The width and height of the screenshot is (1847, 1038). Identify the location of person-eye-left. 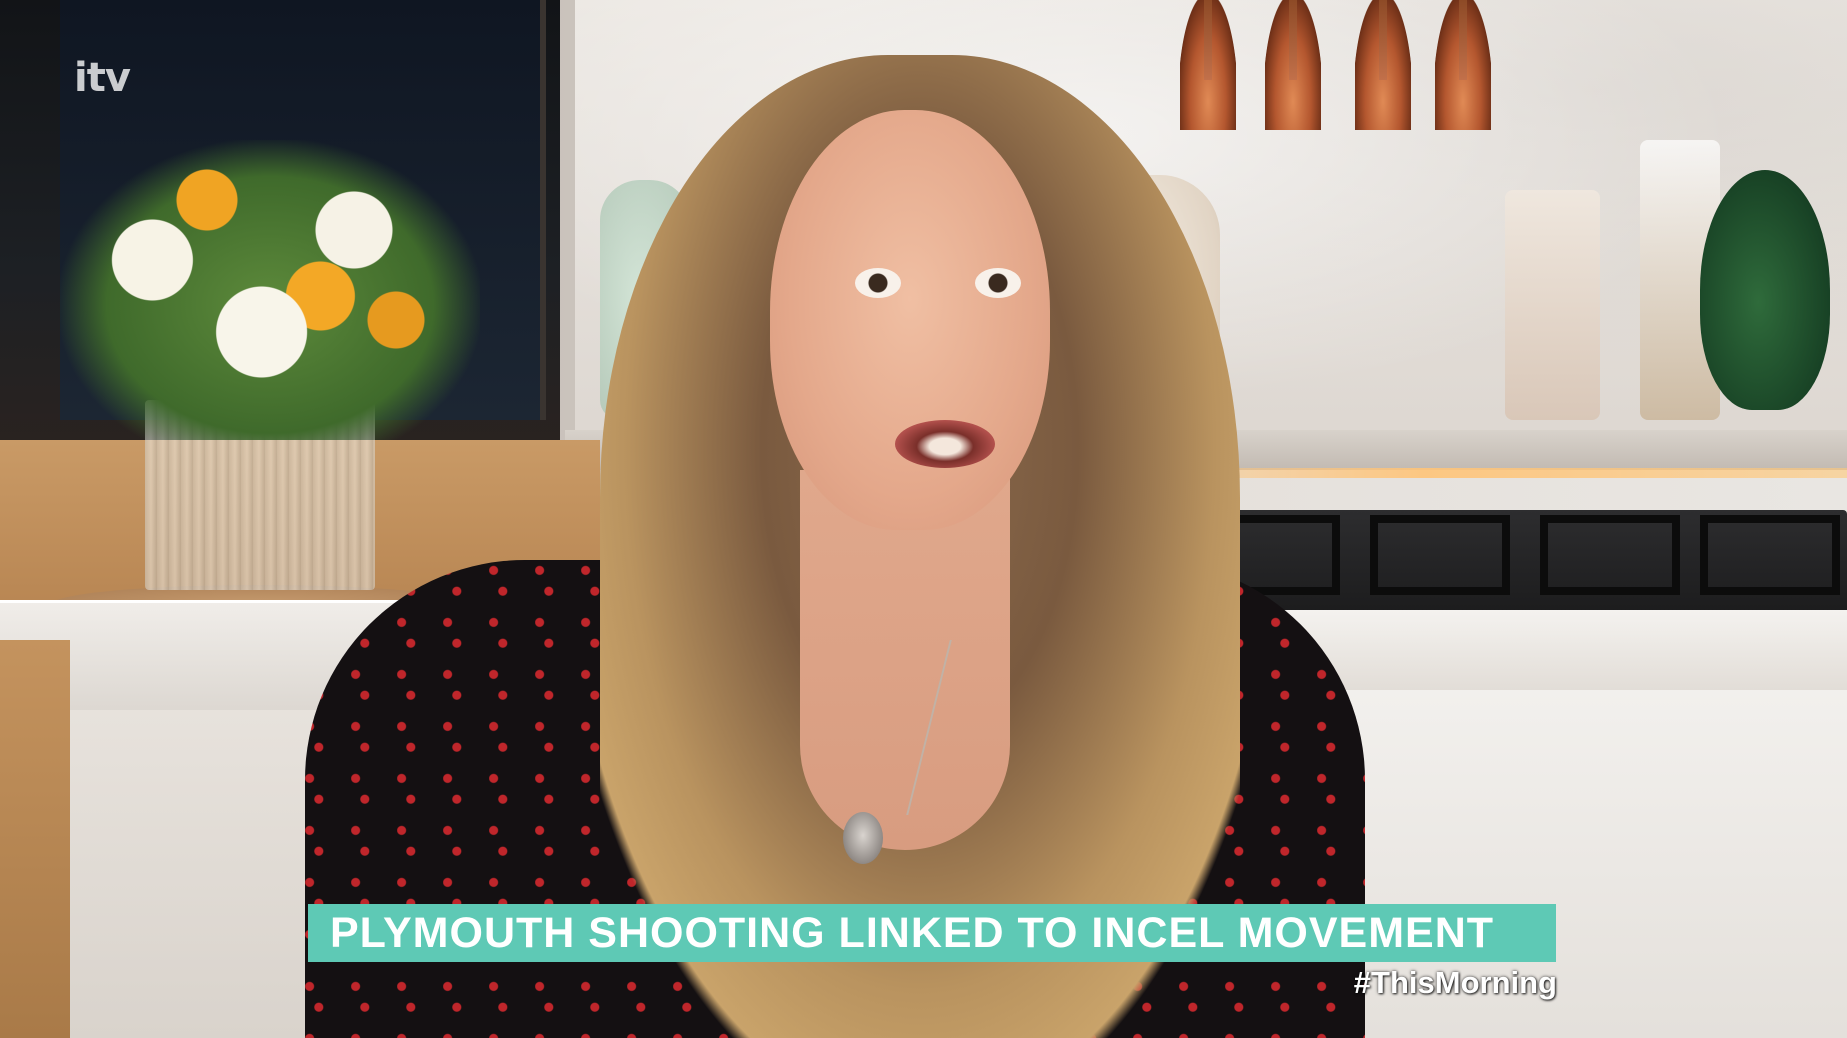
(878, 283).